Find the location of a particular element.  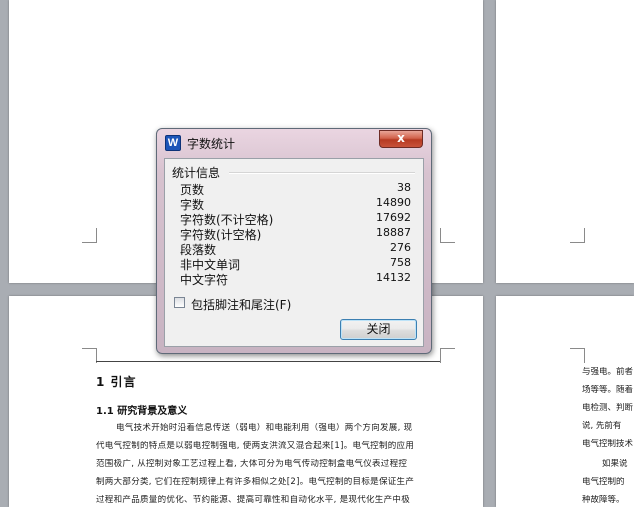

stat-row-chars-no-spaces: 字符数(不计空格) 17692 is located at coordinates (295, 219).